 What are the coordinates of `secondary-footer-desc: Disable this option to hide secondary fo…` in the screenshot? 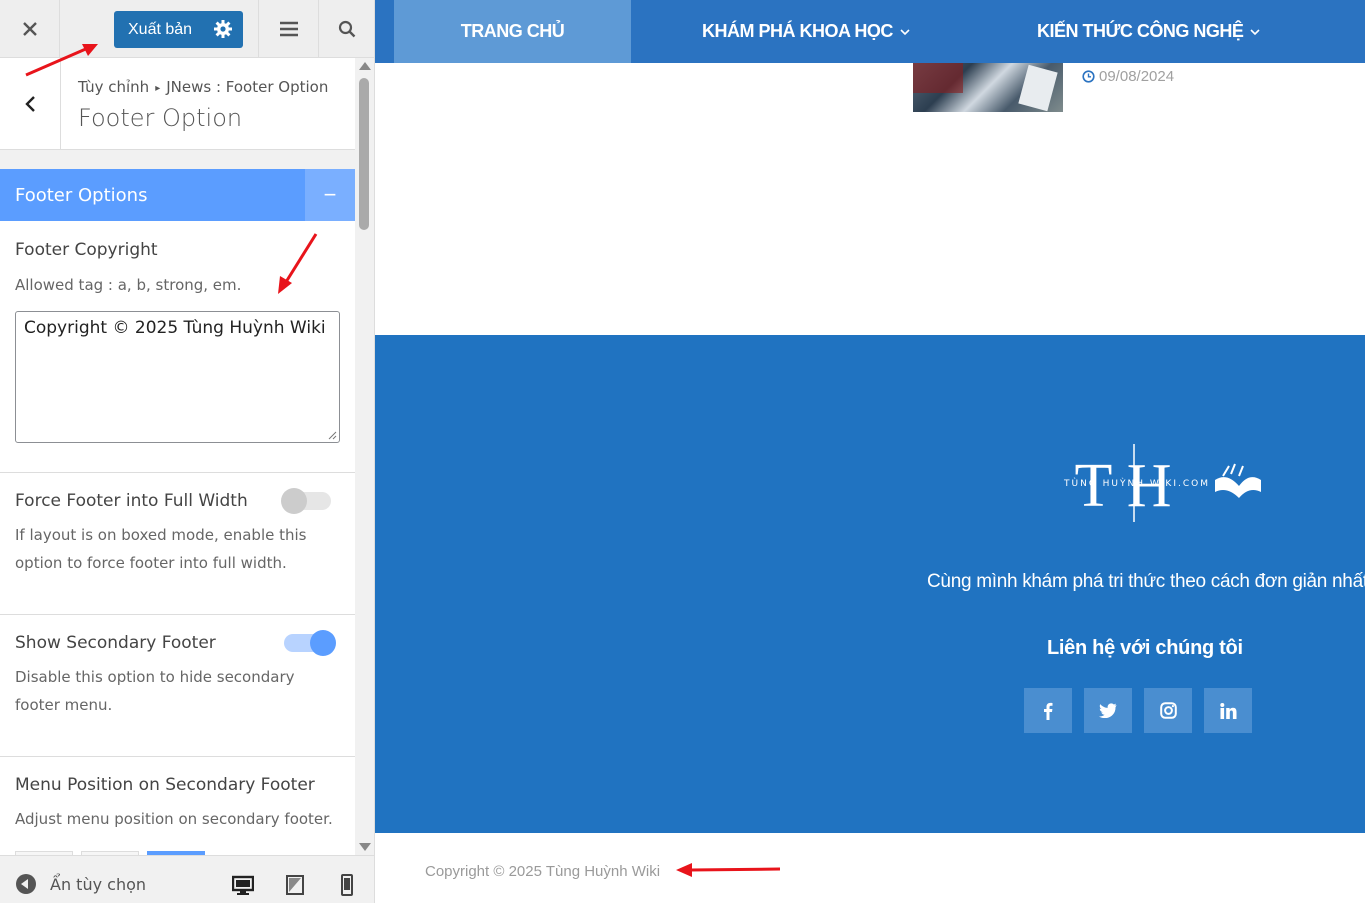 It's located at (155, 691).